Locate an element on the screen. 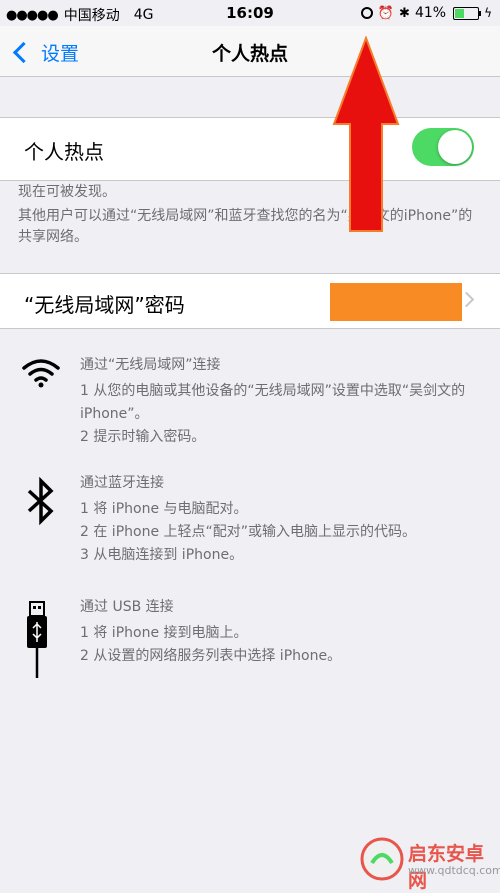 This screenshot has height=893, width=500. battery-percent: 41% is located at coordinates (430, 13).